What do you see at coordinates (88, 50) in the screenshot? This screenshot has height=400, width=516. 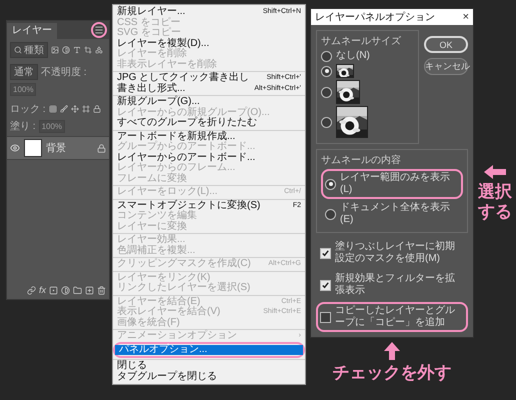 I see `crop-icon` at bounding box center [88, 50].